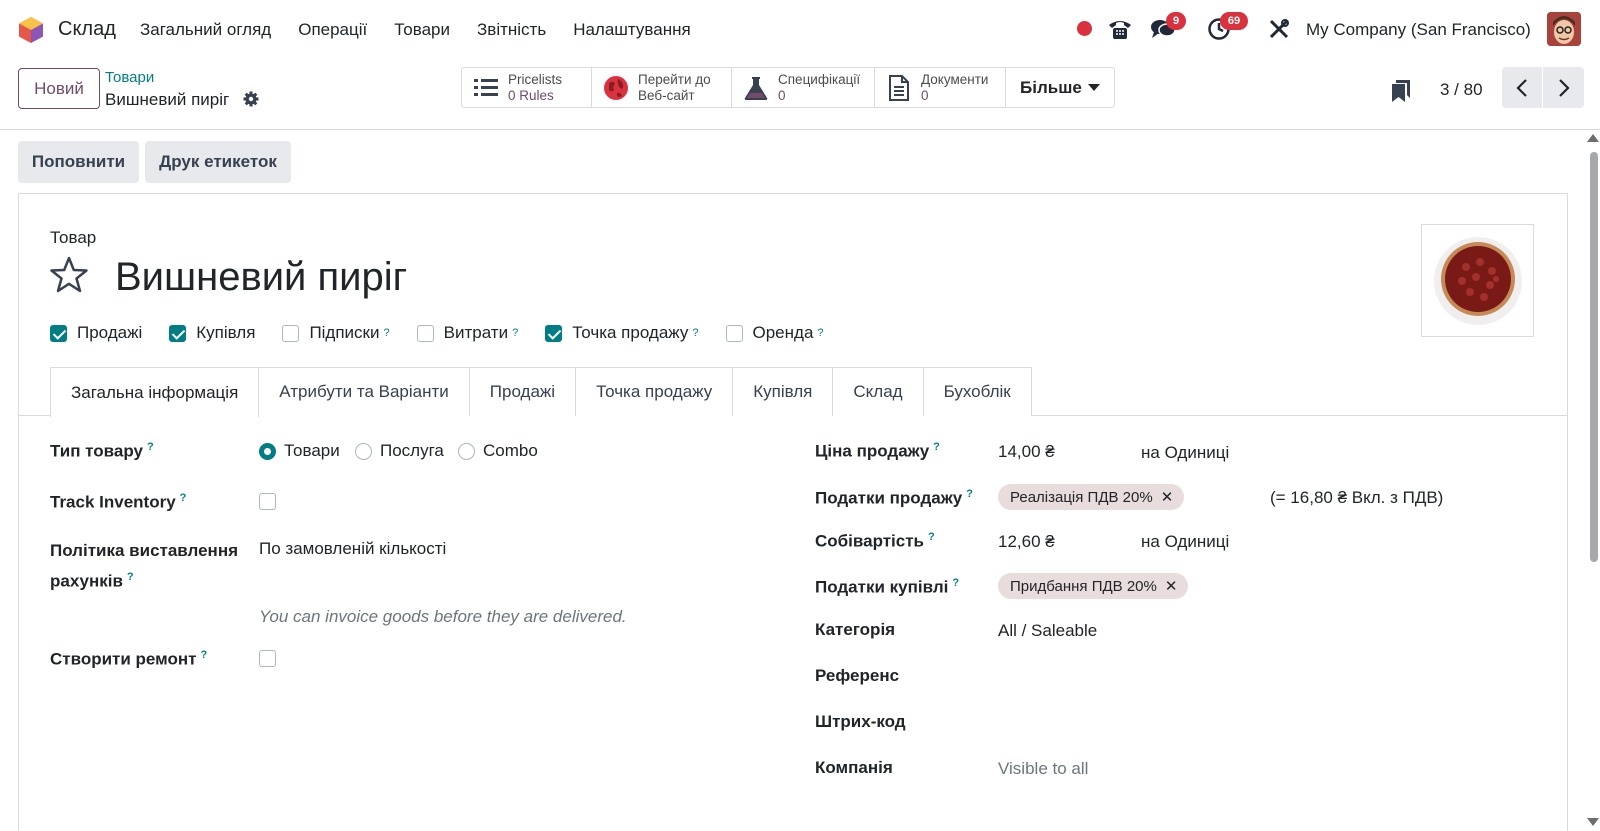 This screenshot has width=1600, height=831. Describe the element at coordinates (1185, 452) in the screenshot. I see `sale-price-uom: на Одиниці` at that location.